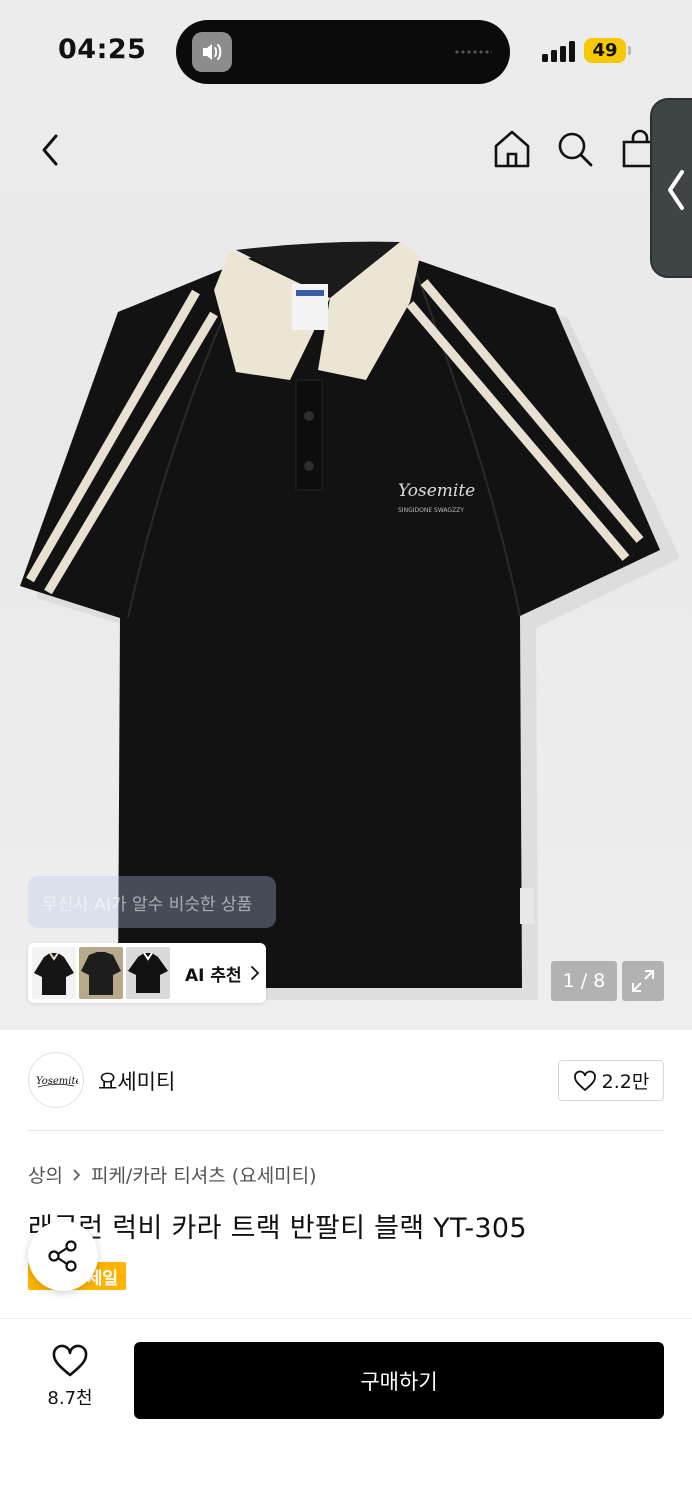 This screenshot has width=692, height=1500. I want to click on brand-like-button: 2.2만, so click(611, 1080).